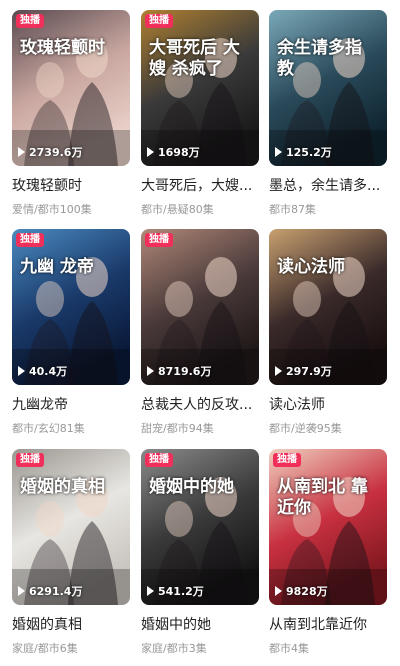 This screenshot has width=400, height=666. What do you see at coordinates (191, 487) in the screenshot?
I see `poster-title-text: 婚姻中的她` at bounding box center [191, 487].